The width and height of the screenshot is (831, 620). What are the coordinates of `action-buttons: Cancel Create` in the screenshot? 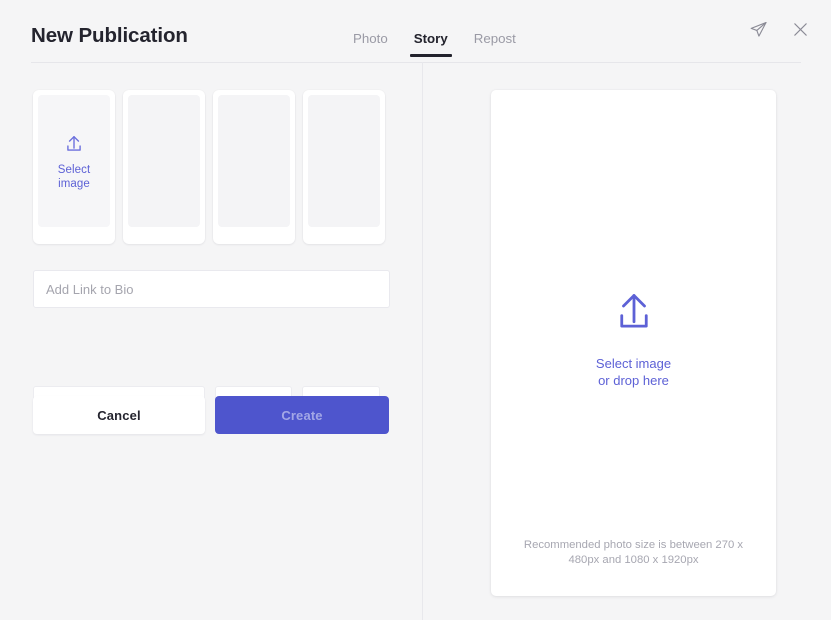 It's located at (211, 415).